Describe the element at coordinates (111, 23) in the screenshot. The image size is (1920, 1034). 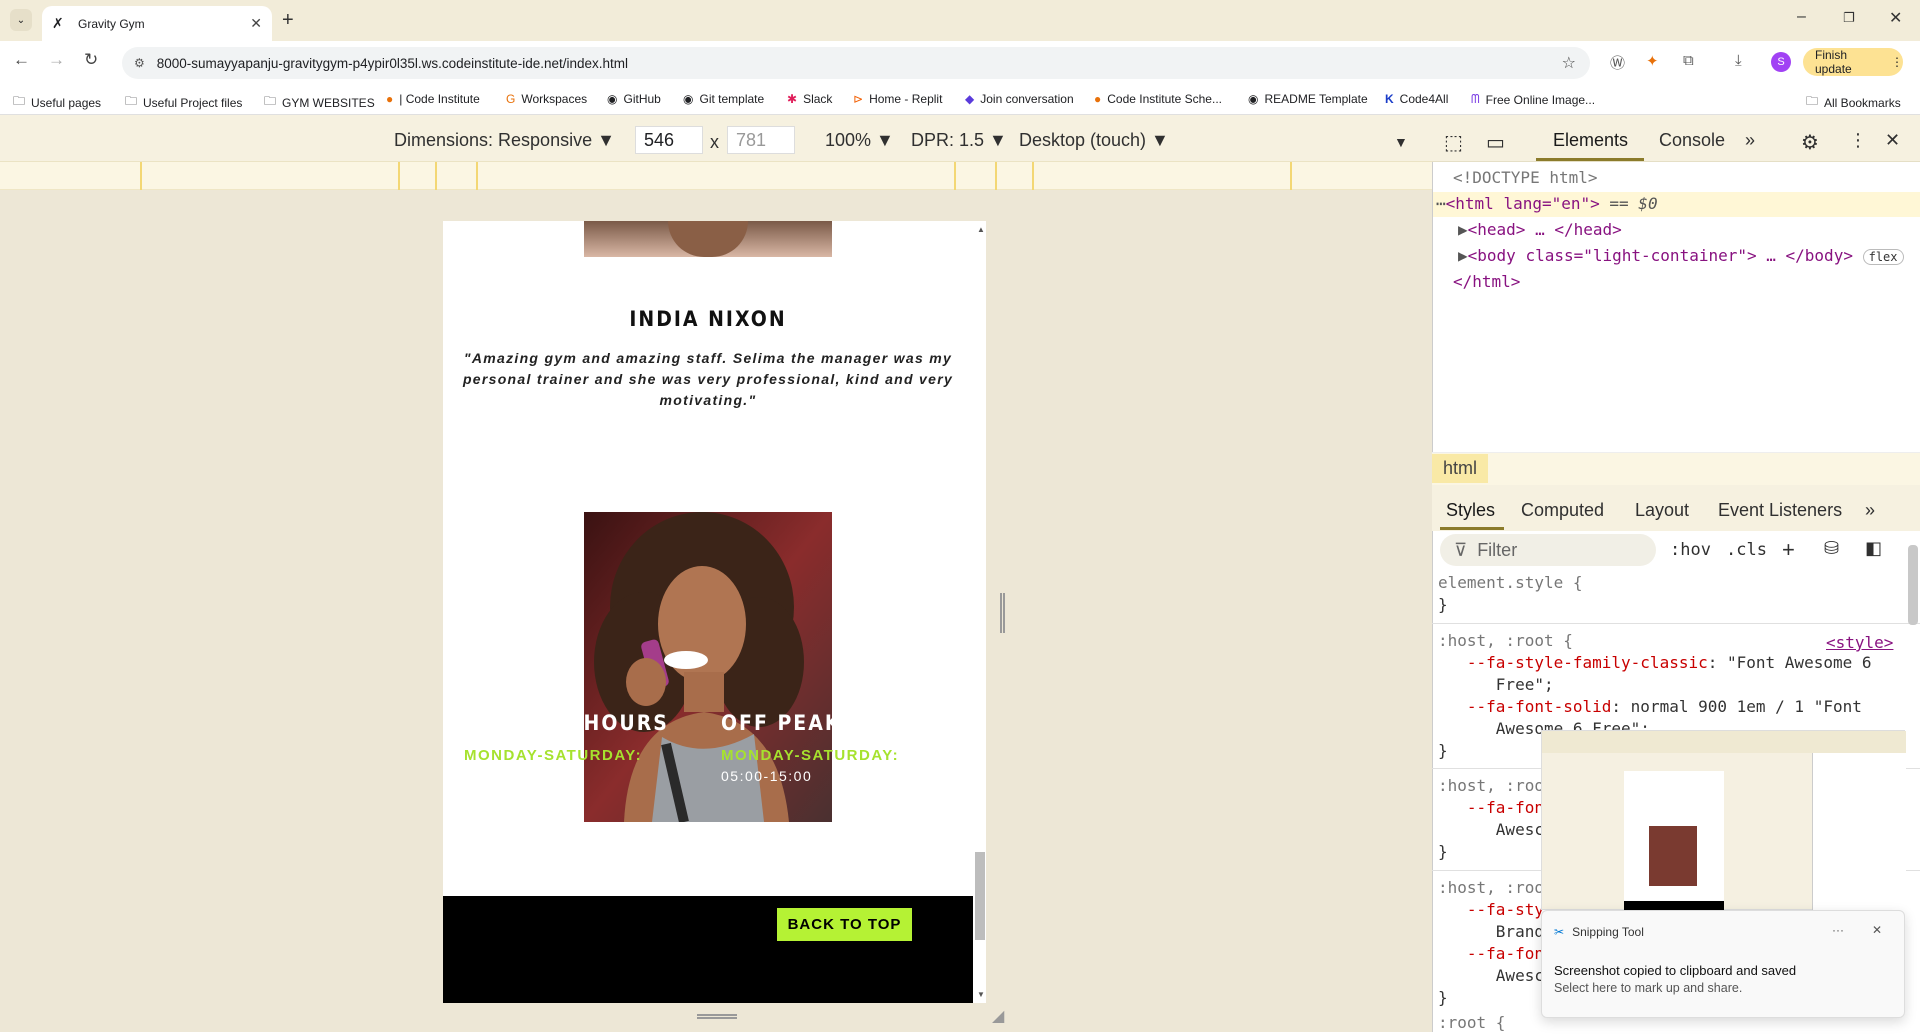
I see `tab-title: Gravity Gym` at that location.